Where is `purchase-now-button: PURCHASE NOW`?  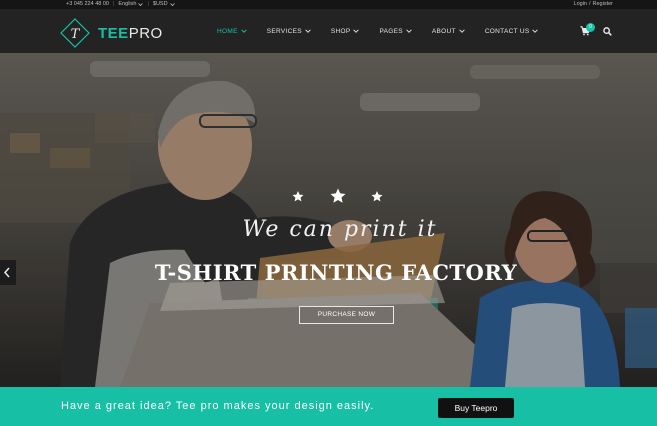
purchase-now-button: PURCHASE NOW is located at coordinates (346, 315).